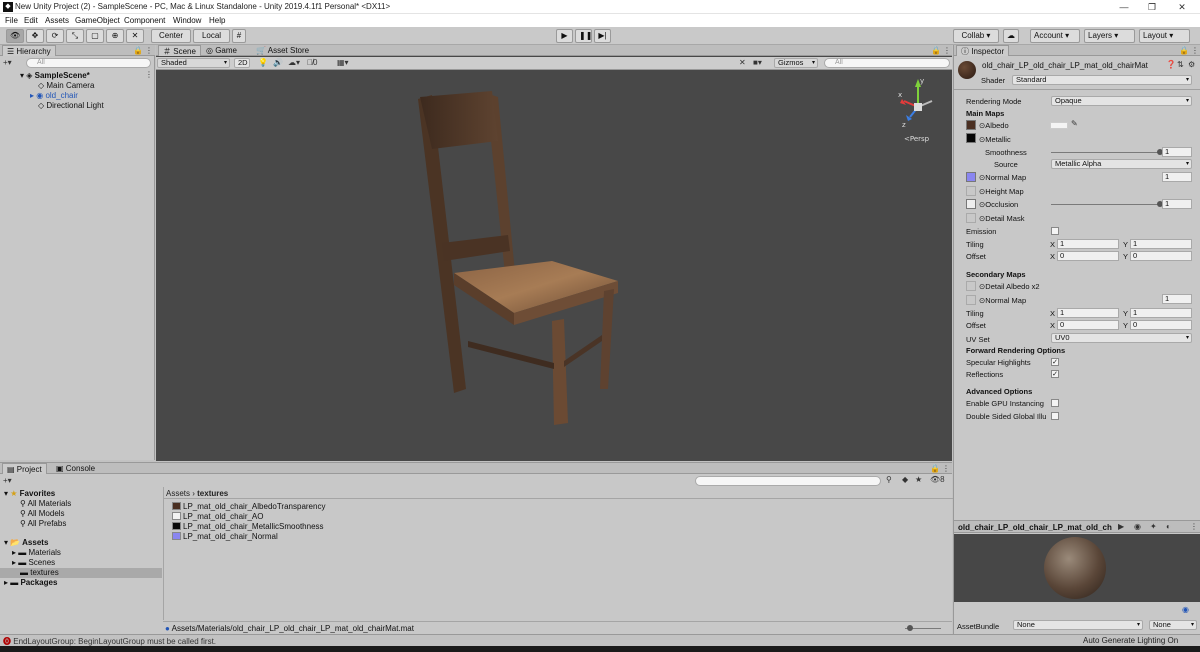  Describe the element at coordinates (1137, 527) in the screenshot. I see `preview-sphere-icon: ◉` at that location.